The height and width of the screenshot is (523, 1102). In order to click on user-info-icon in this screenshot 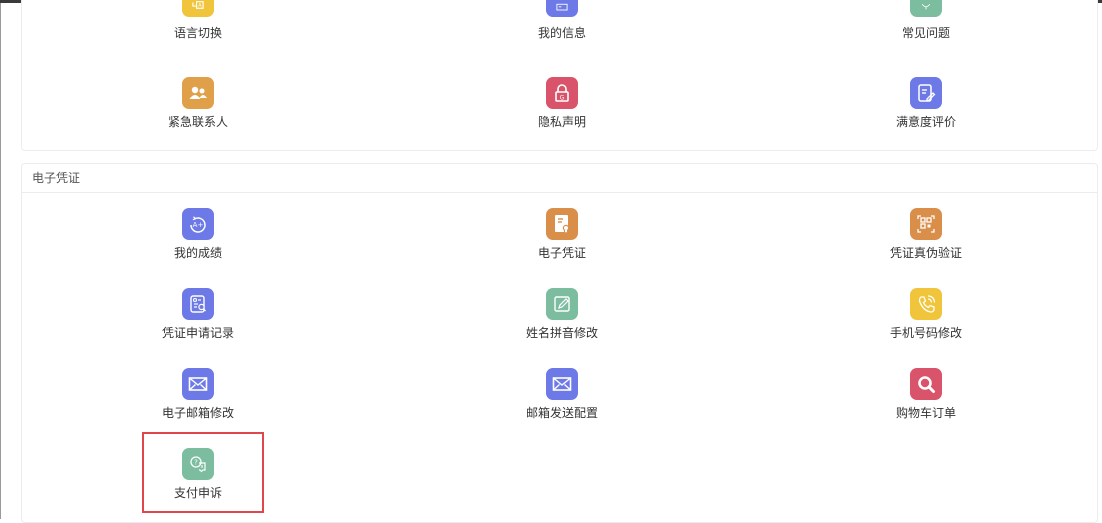, I will do `click(562, 8)`.